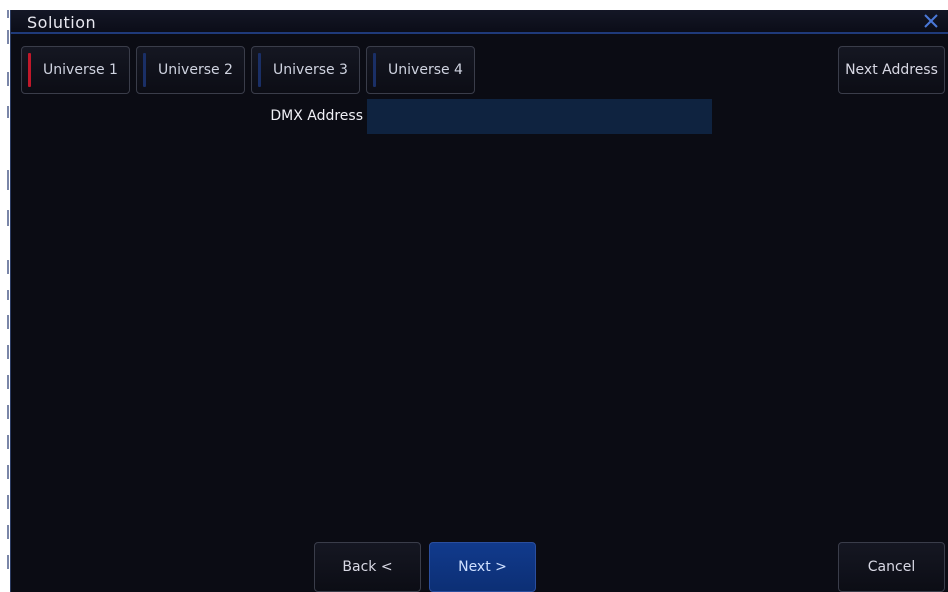 This screenshot has width=948, height=592. What do you see at coordinates (482, 567) in the screenshot?
I see `next-button: Next >` at bounding box center [482, 567].